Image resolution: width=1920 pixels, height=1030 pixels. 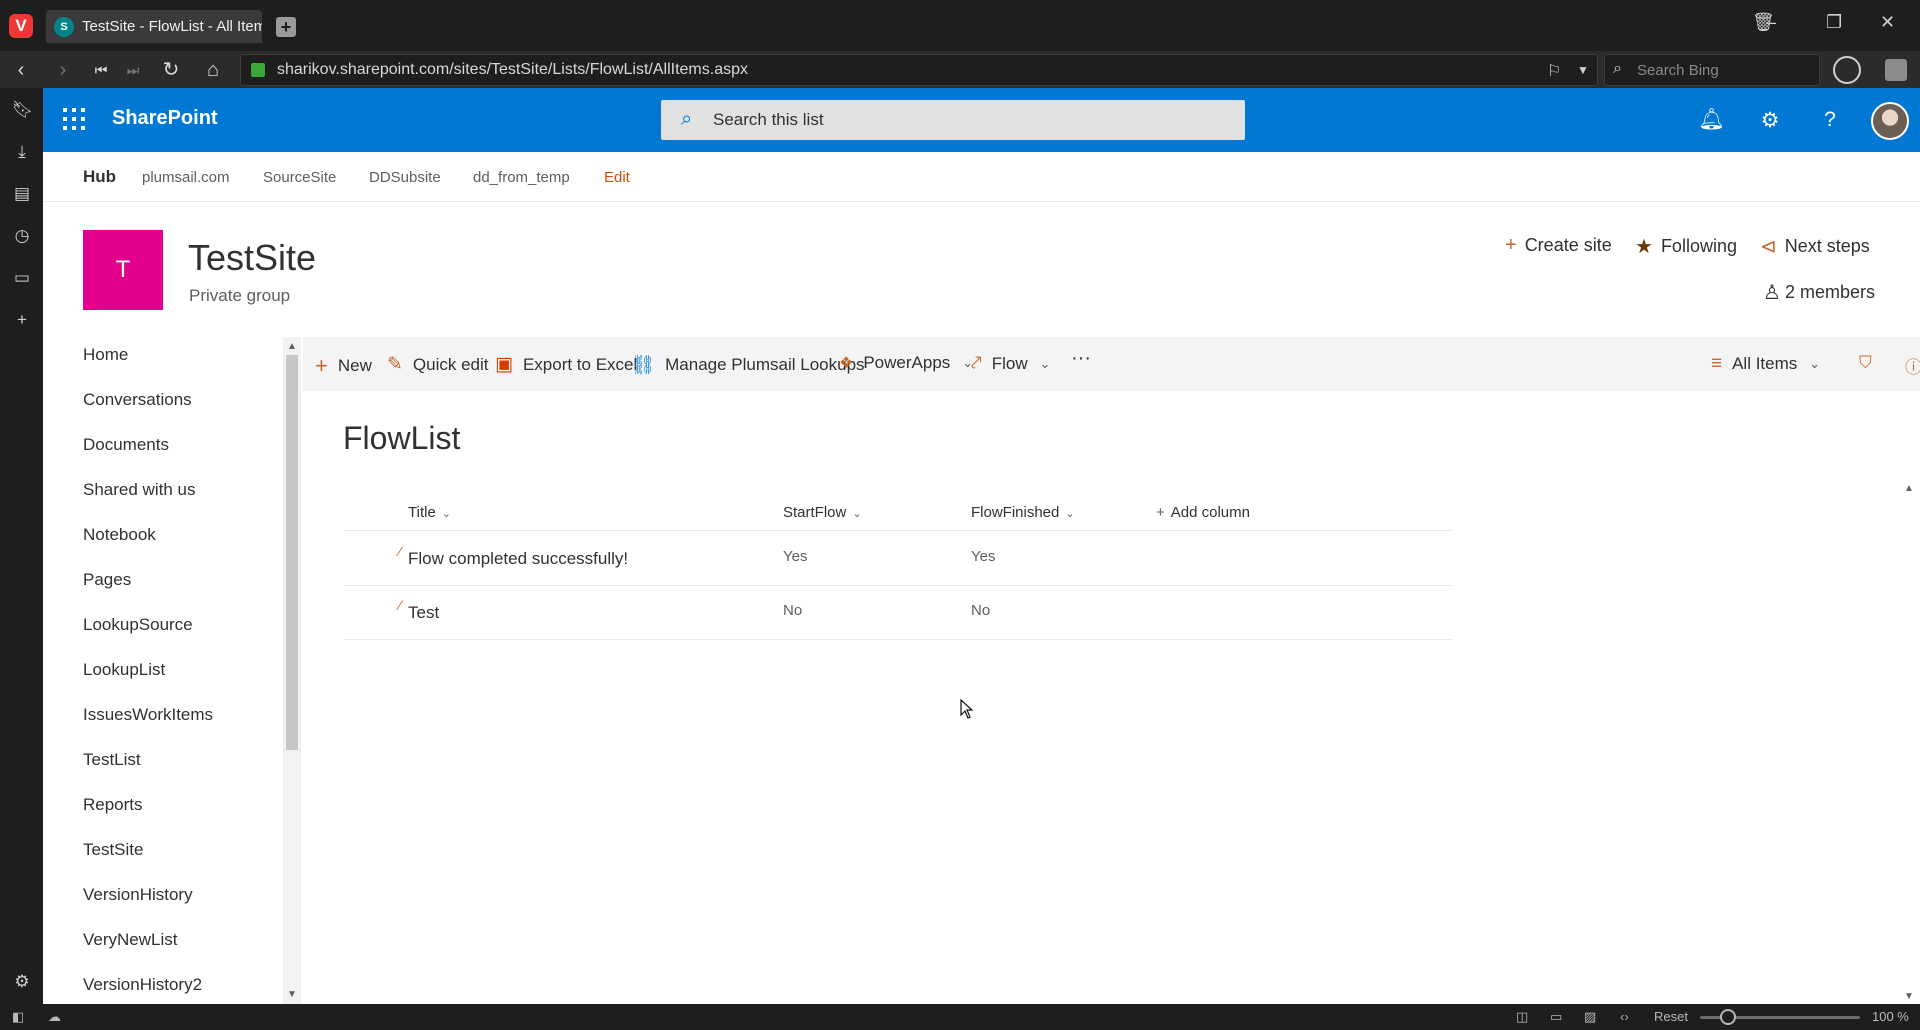 What do you see at coordinates (450, 364) in the screenshot?
I see `quick-edit-label: Quick edit` at bounding box center [450, 364].